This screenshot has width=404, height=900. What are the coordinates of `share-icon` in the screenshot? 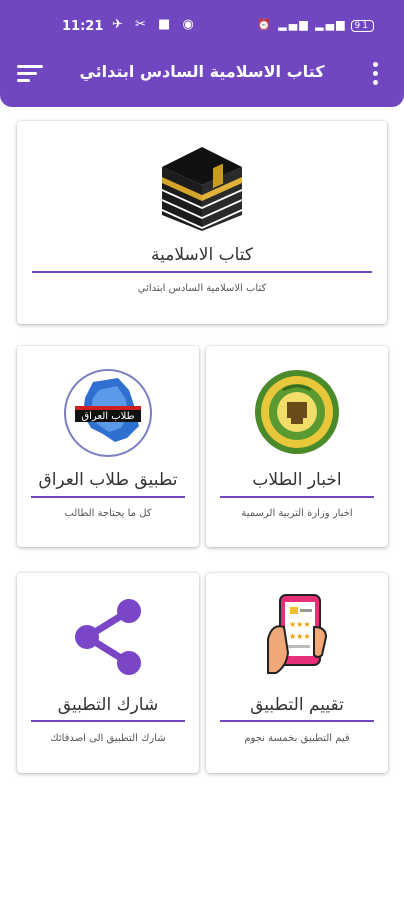 It's located at (108, 637).